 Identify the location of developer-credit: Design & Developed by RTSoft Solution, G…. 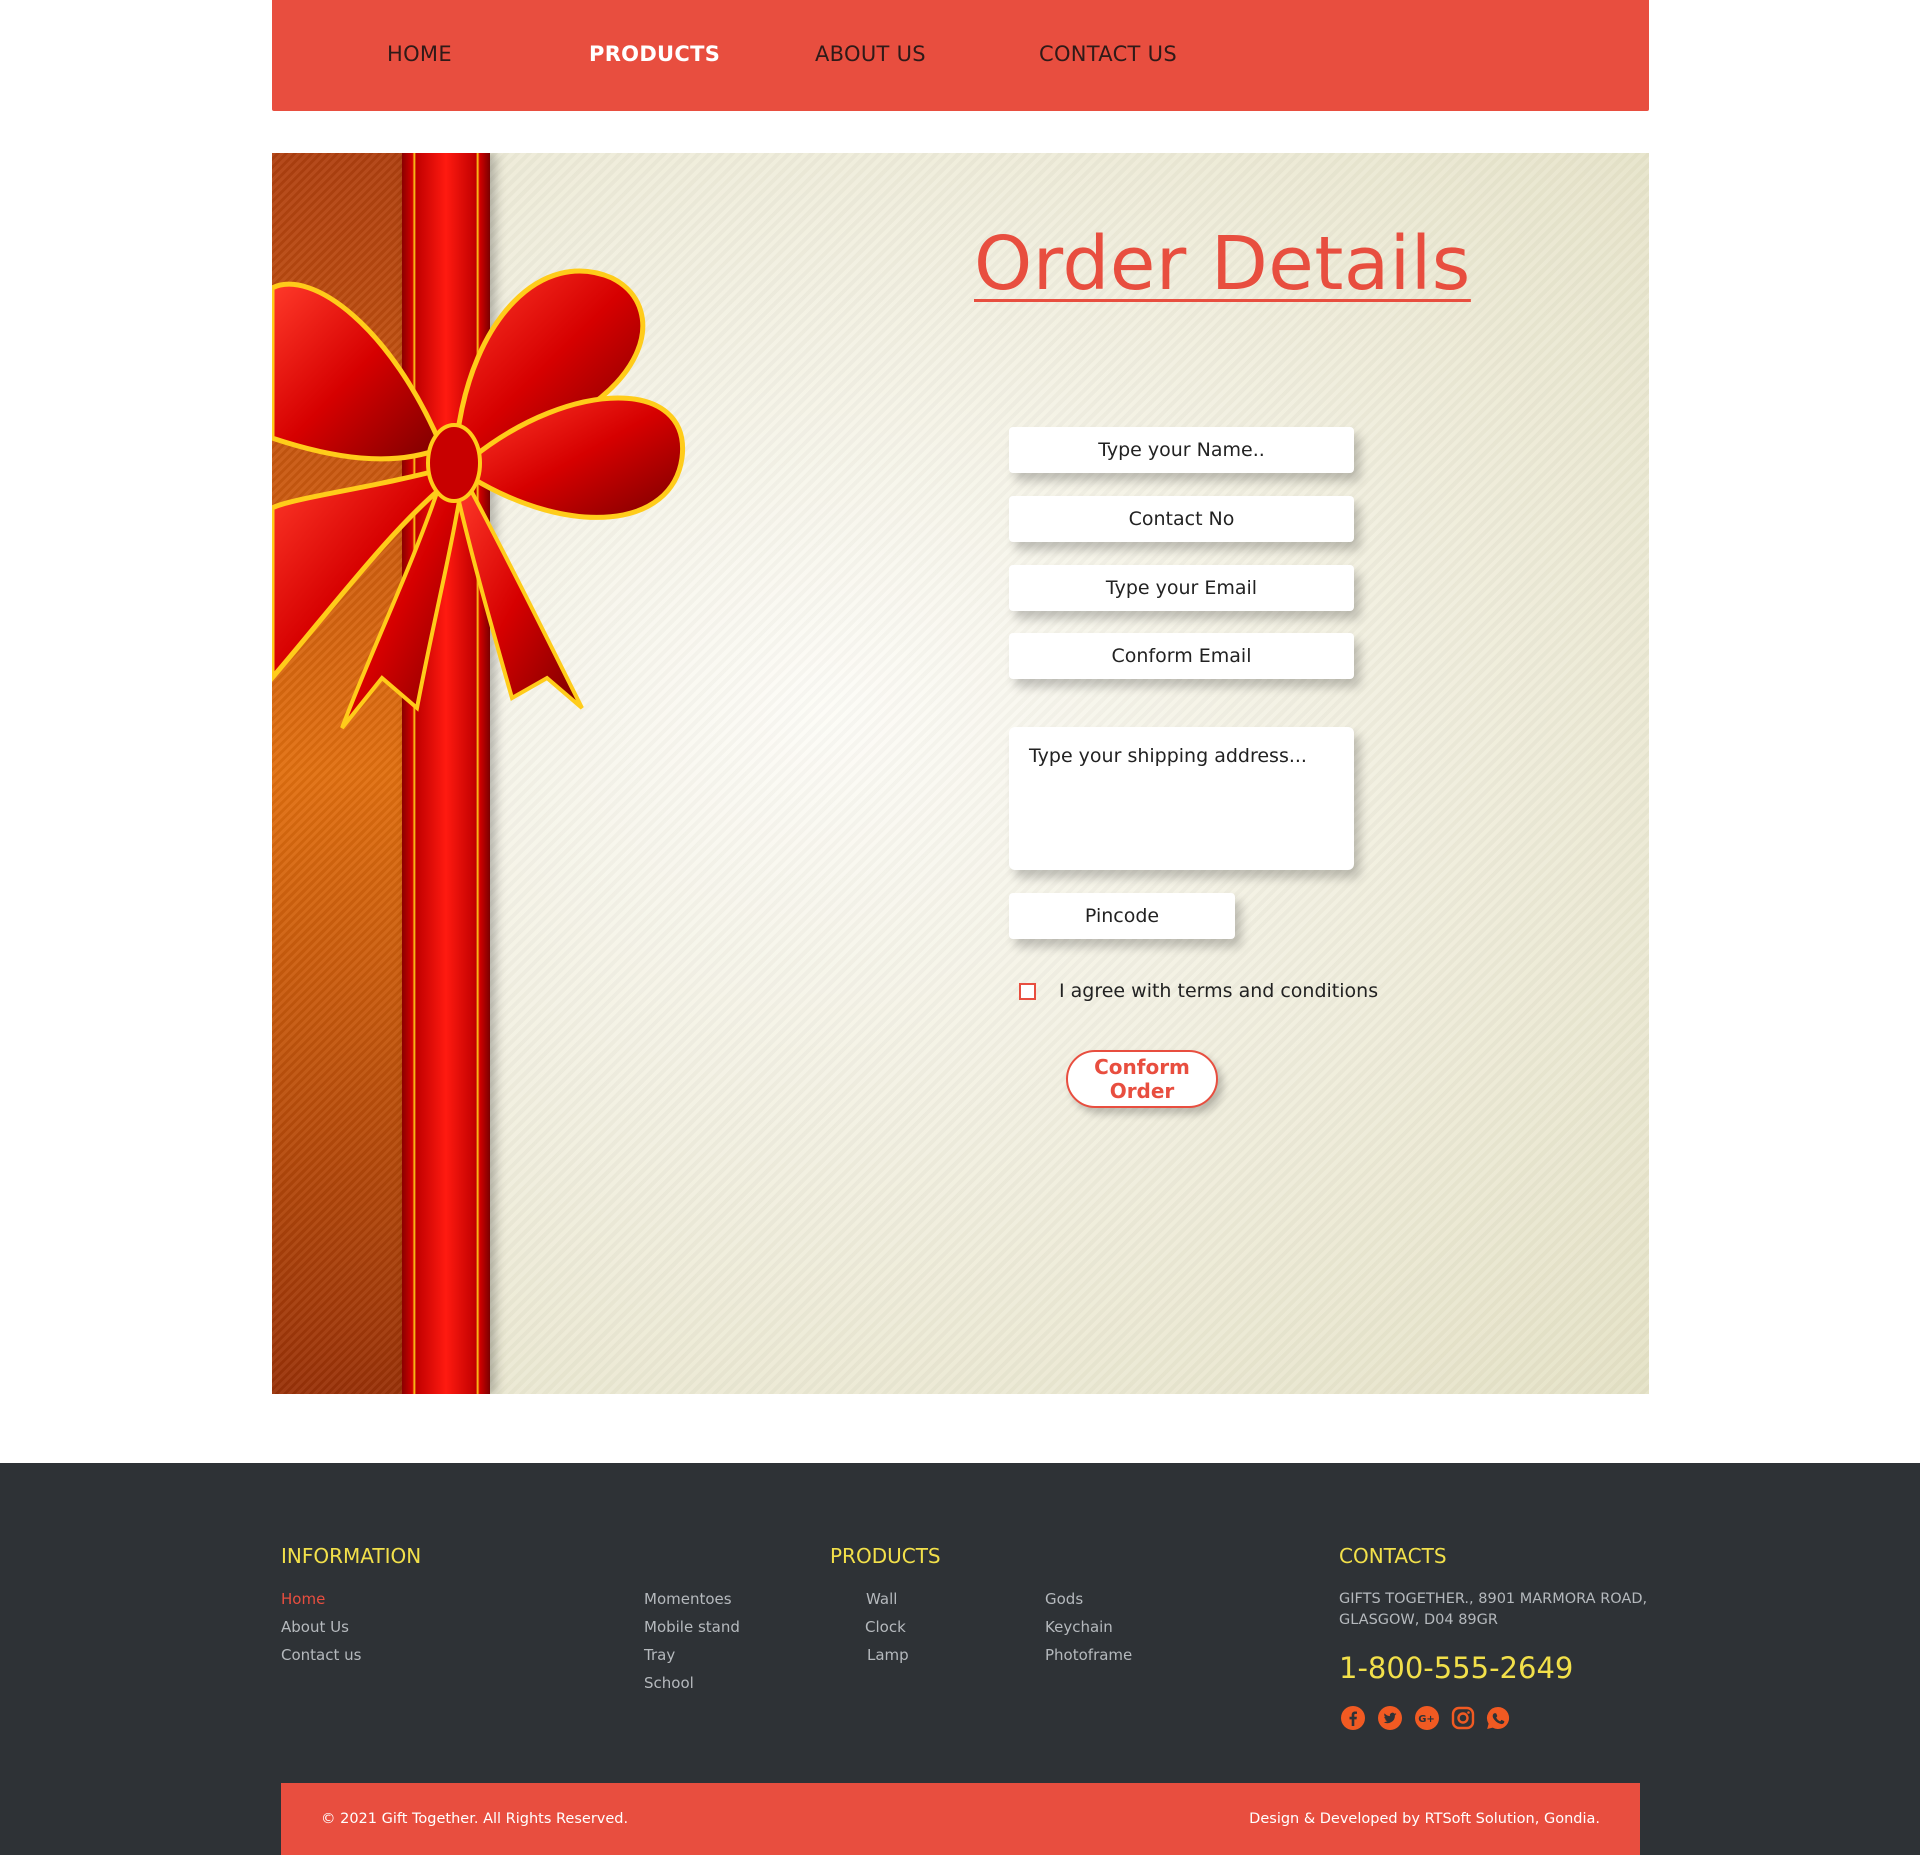
(1424, 1819).